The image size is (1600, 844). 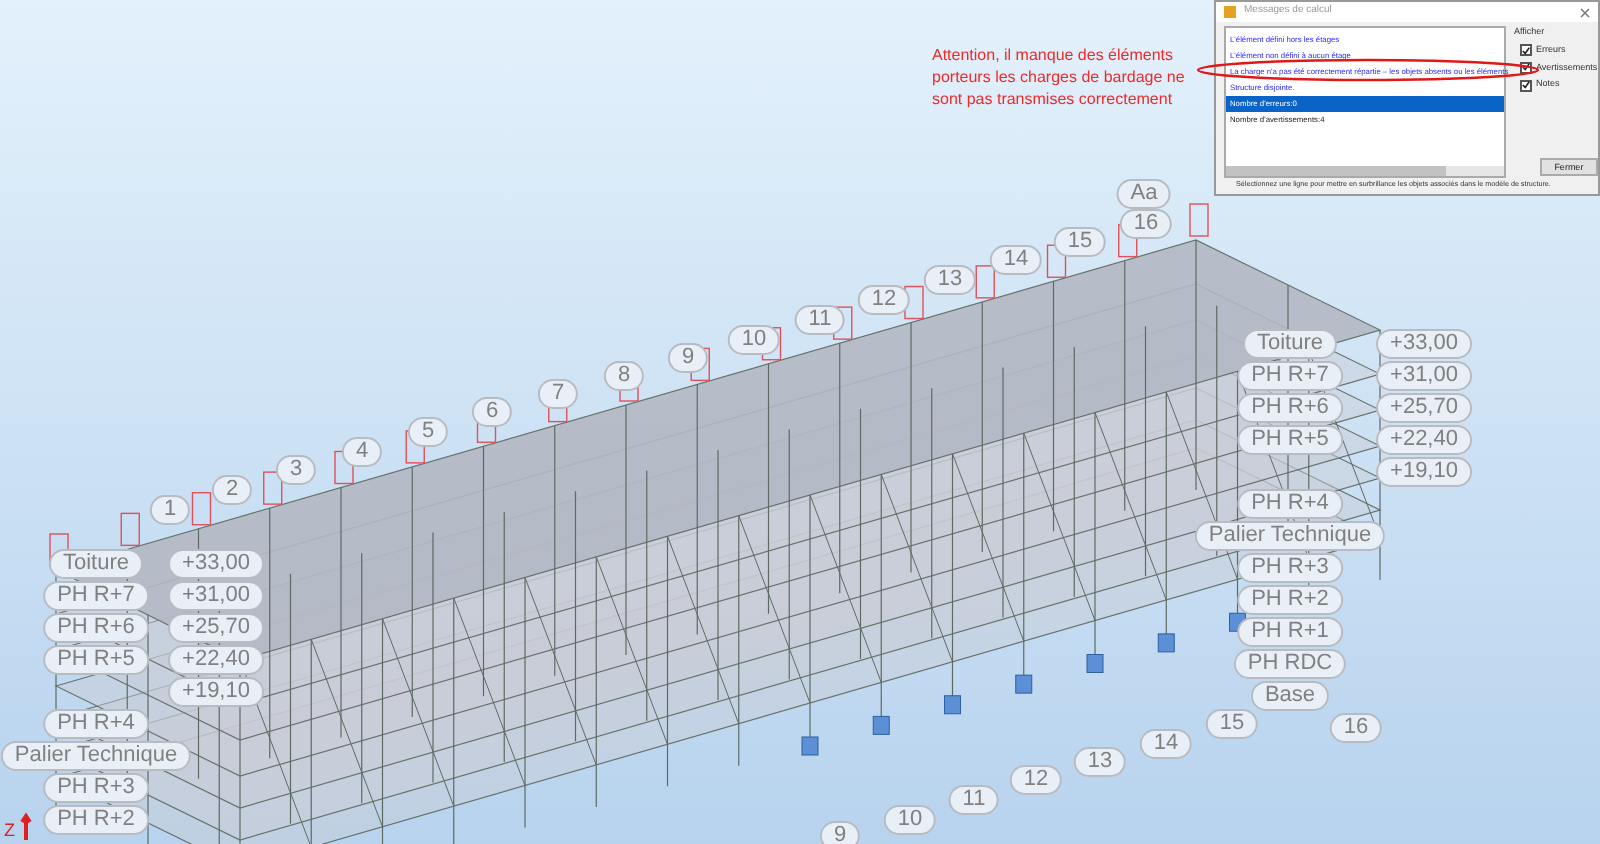 I want to click on grid-axis-label: 5, so click(x=428, y=432).